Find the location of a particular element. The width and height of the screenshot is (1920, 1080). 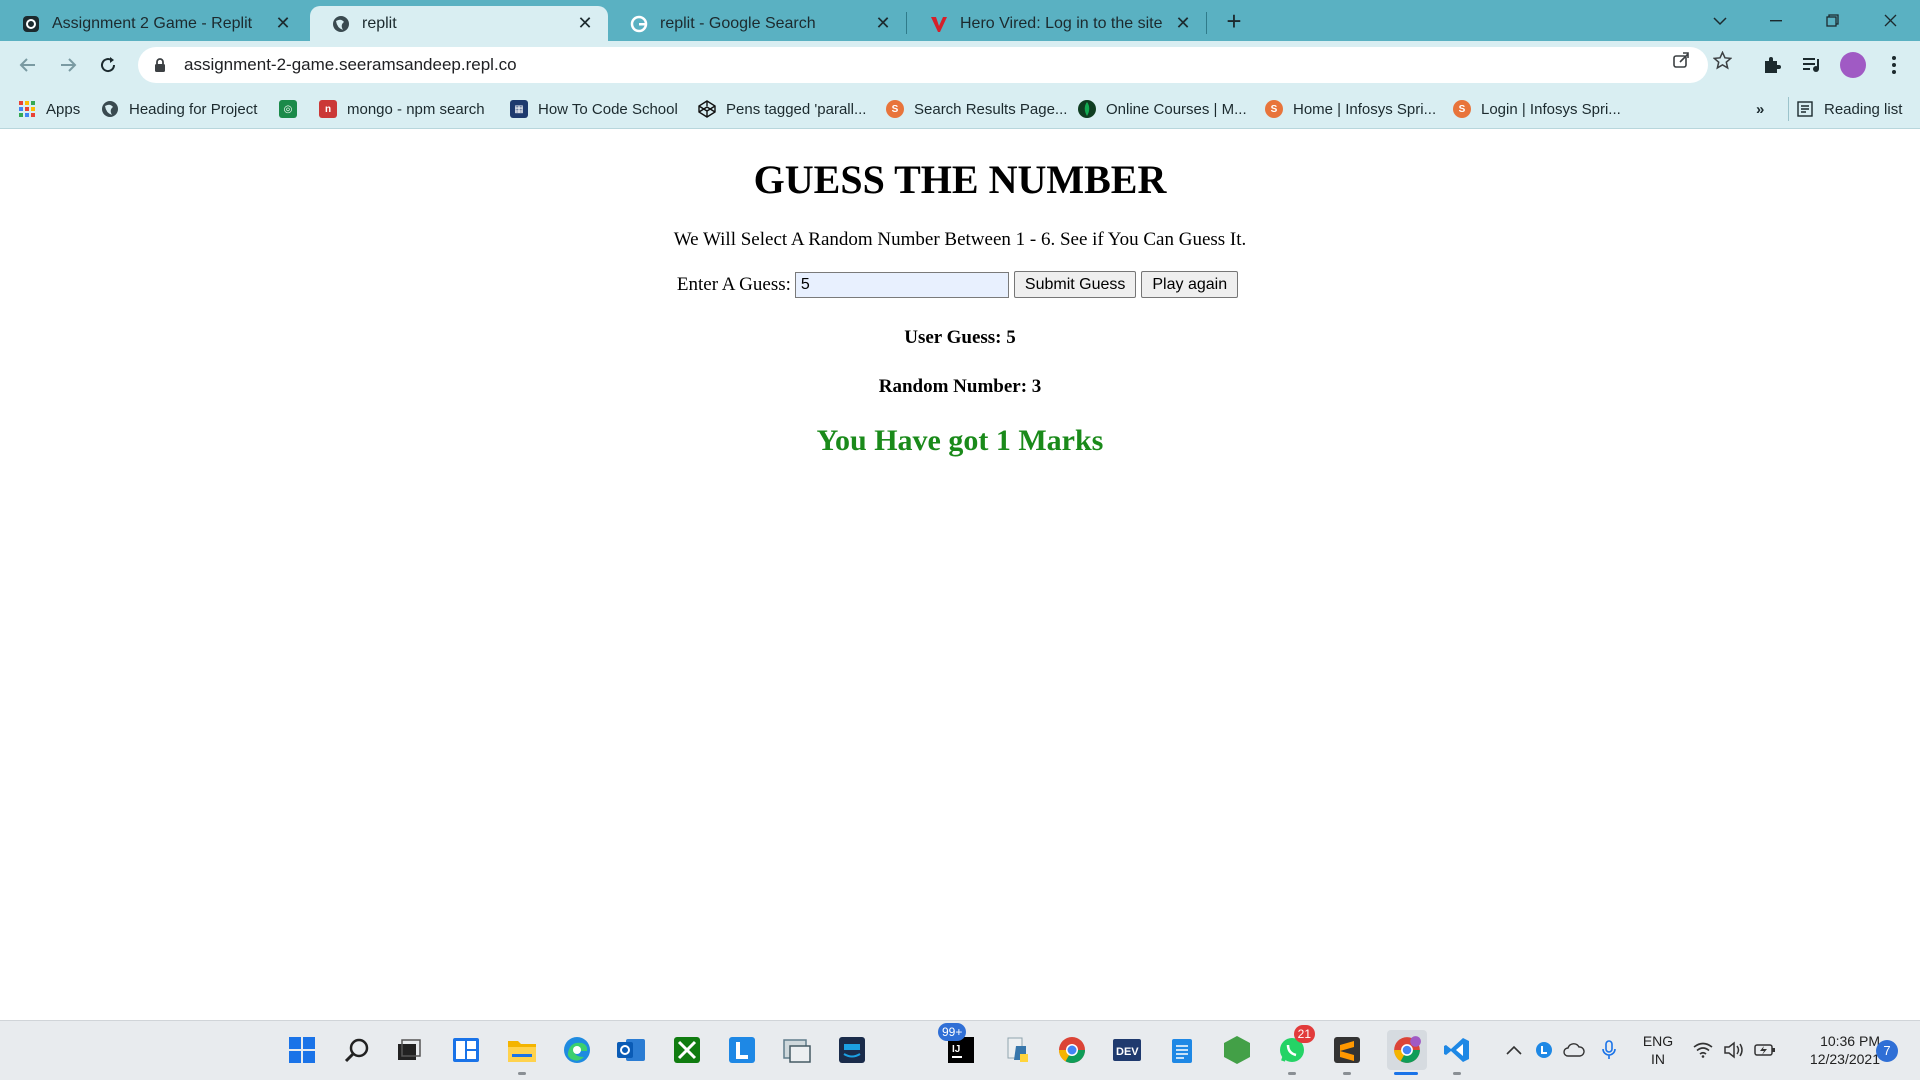

chevron-up-icon is located at coordinates (1514, 1050).